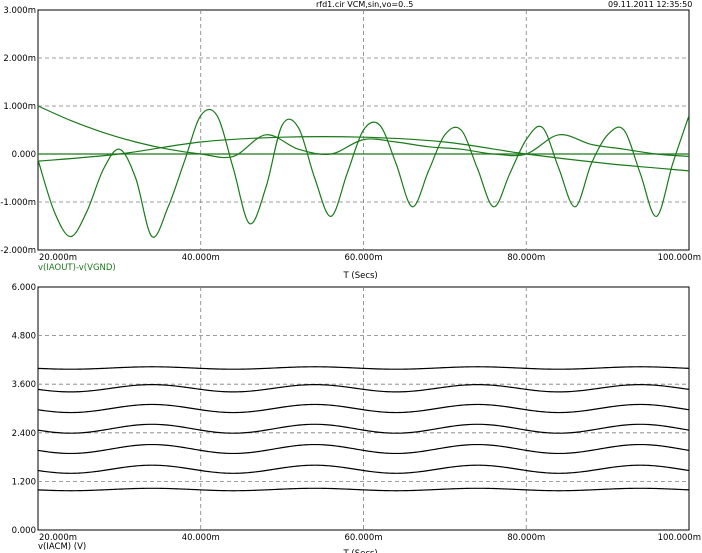 The width and height of the screenshot is (702, 553). What do you see at coordinates (364, 4) in the screenshot?
I see `file-title: rfd1.cir VCM,sin,vo=0..5` at bounding box center [364, 4].